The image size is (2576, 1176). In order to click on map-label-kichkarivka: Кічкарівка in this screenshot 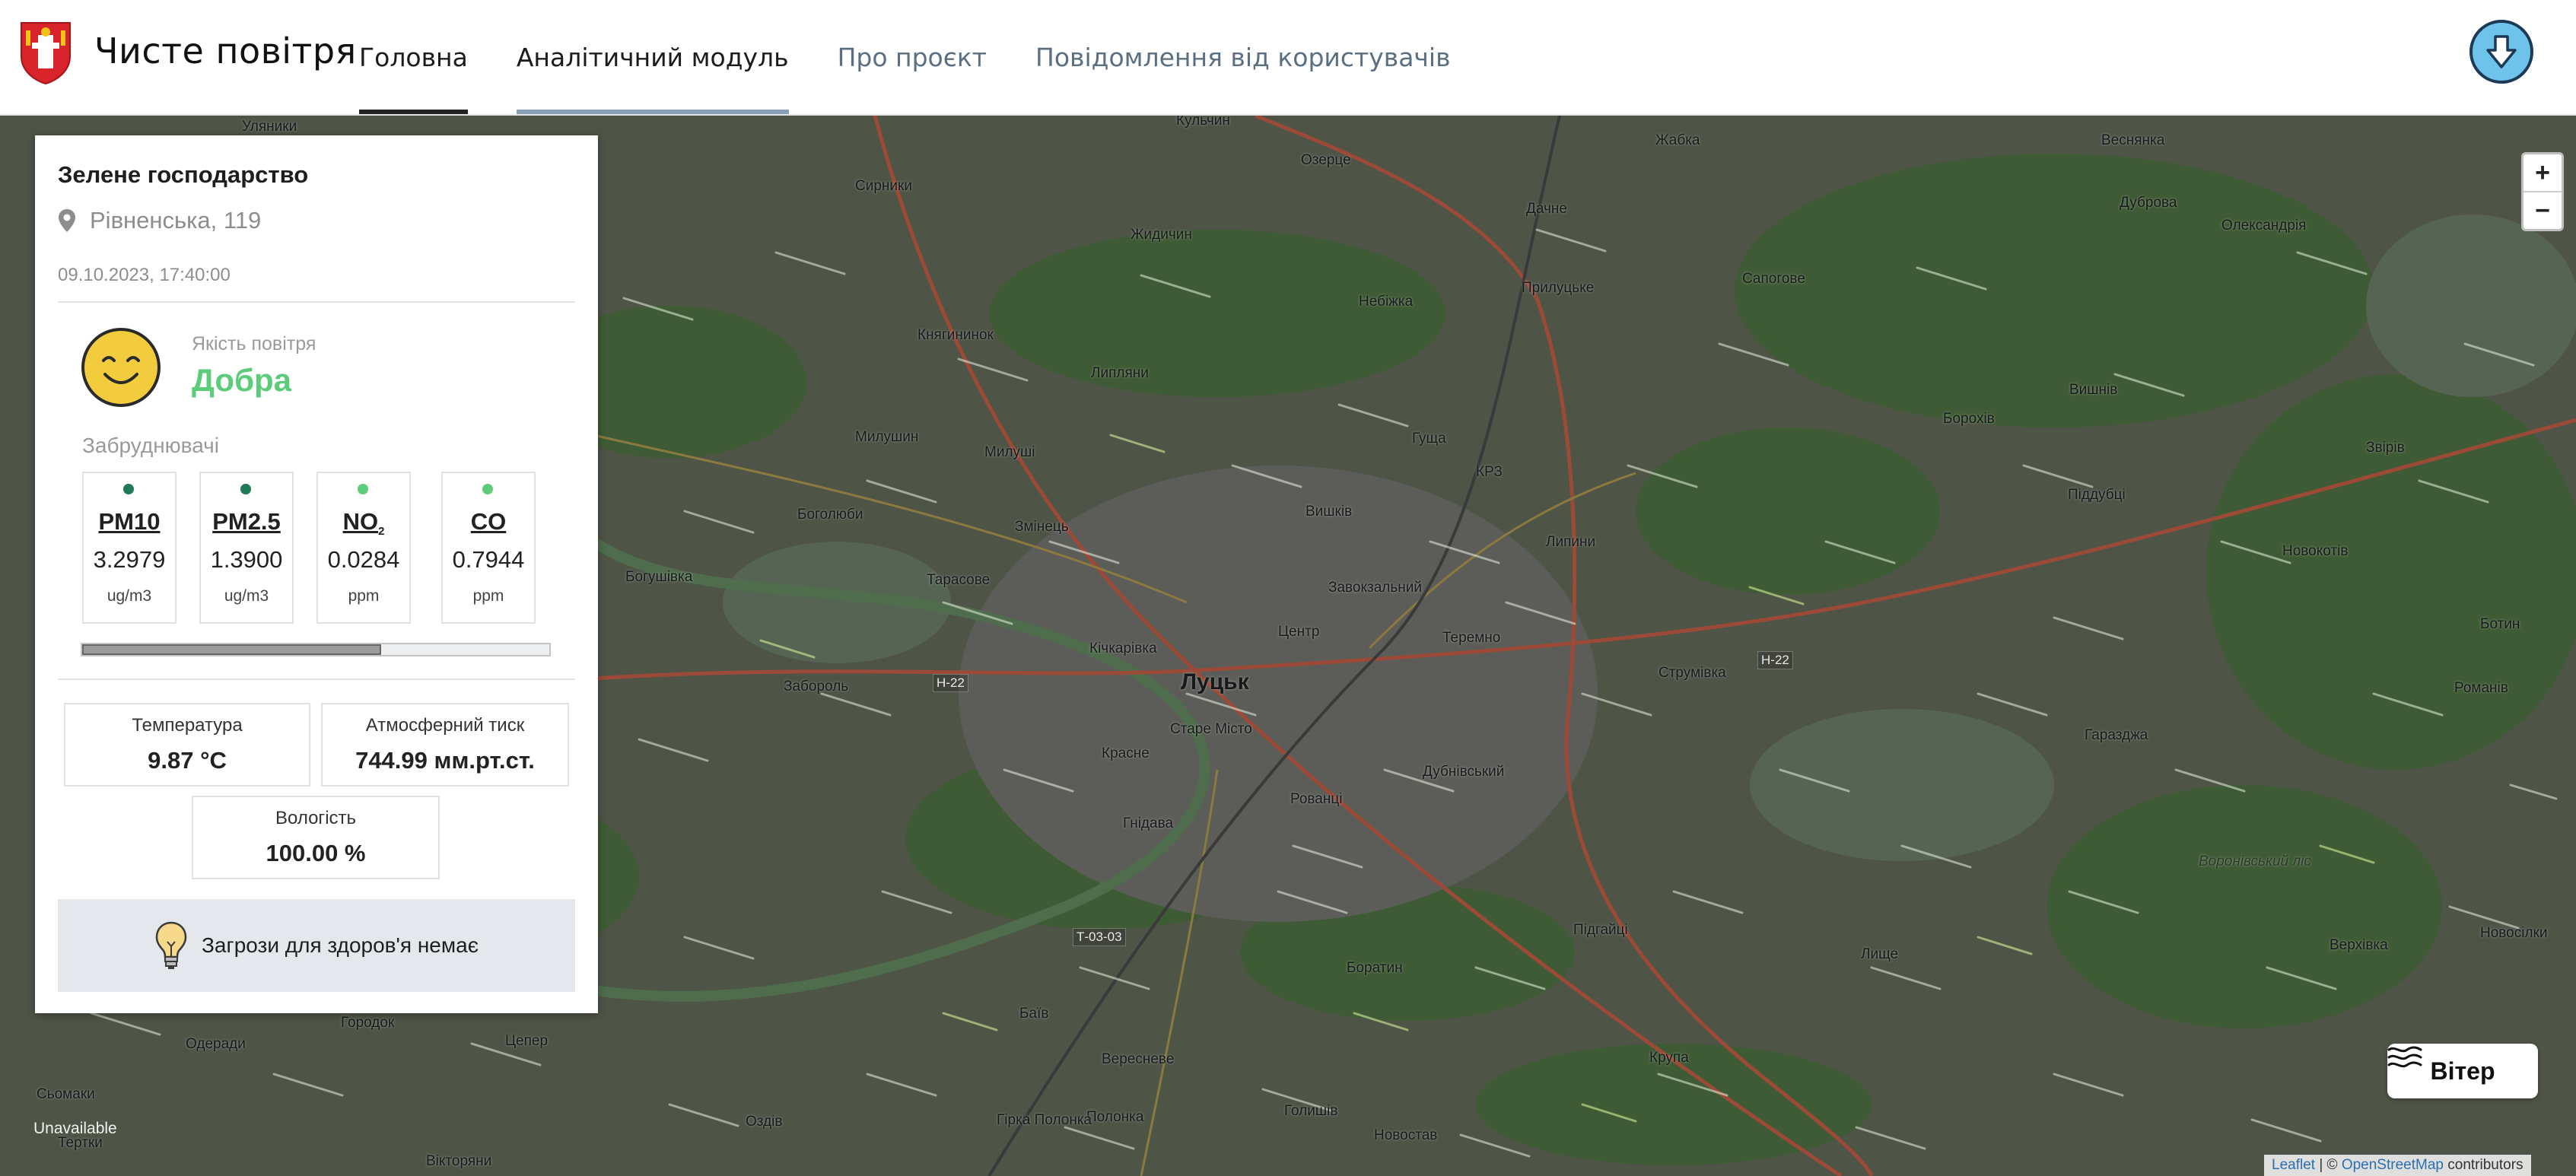, I will do `click(1123, 648)`.